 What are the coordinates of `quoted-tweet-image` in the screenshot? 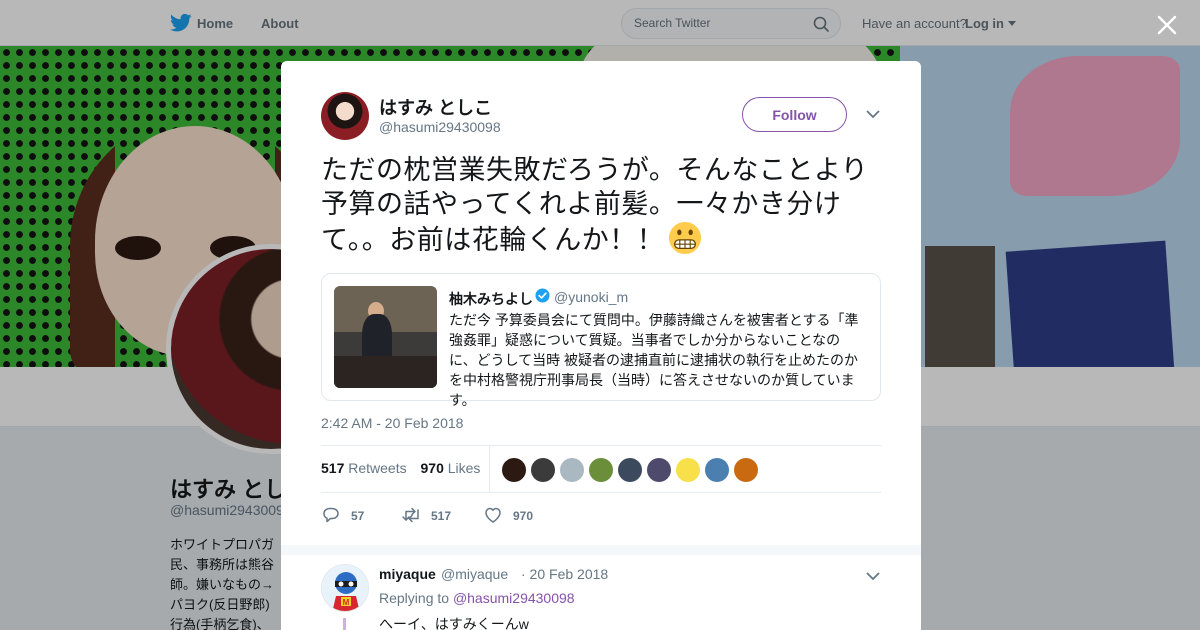 It's located at (385, 337).